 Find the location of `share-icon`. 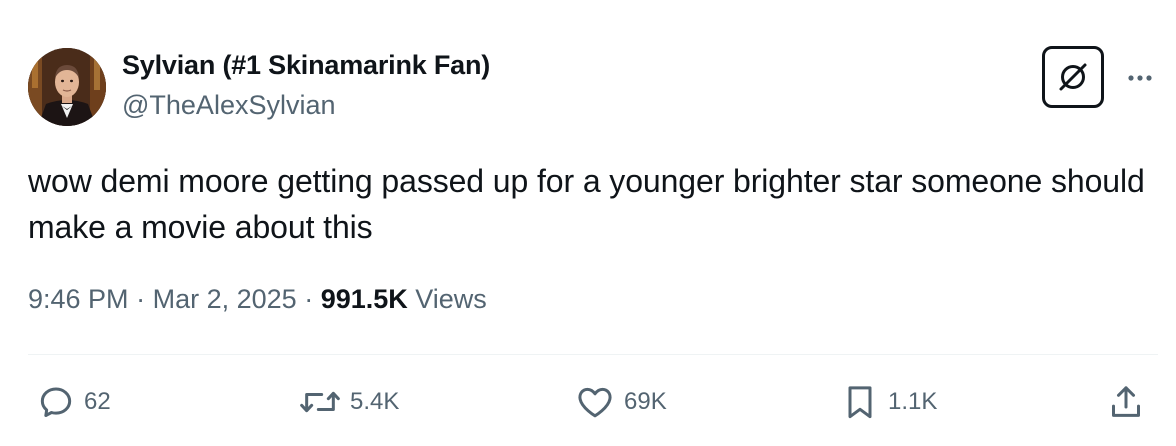

share-icon is located at coordinates (1126, 401).